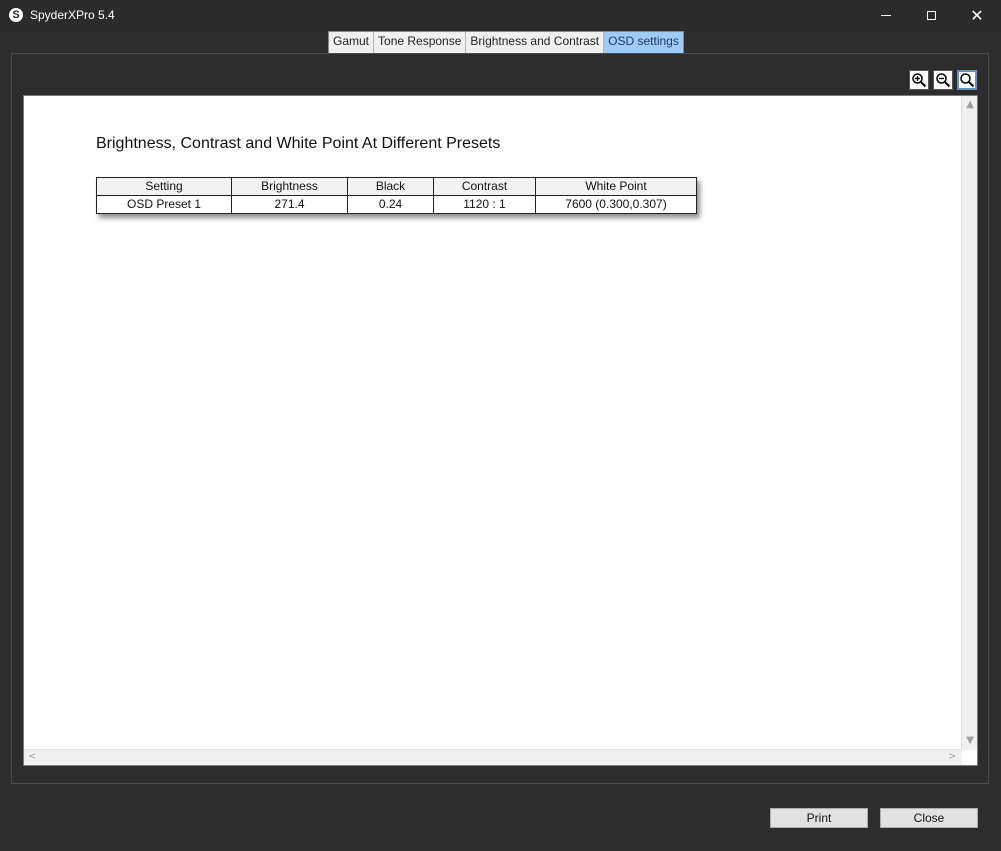 Image resolution: width=1001 pixels, height=851 pixels. I want to click on cell-white-point: 7600 (0.300,0.307), so click(616, 204).